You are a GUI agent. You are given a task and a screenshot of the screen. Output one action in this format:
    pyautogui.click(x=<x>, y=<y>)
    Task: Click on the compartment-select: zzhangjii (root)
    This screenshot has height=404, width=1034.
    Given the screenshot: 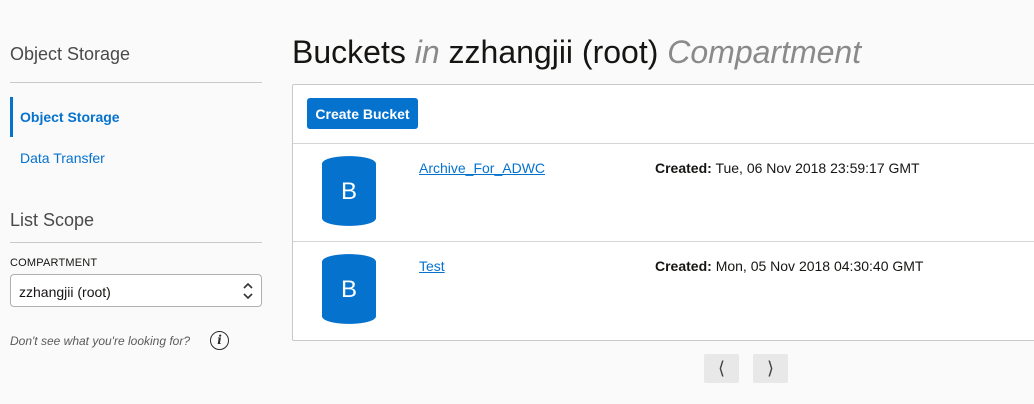 What is the action you would take?
    pyautogui.click(x=136, y=290)
    